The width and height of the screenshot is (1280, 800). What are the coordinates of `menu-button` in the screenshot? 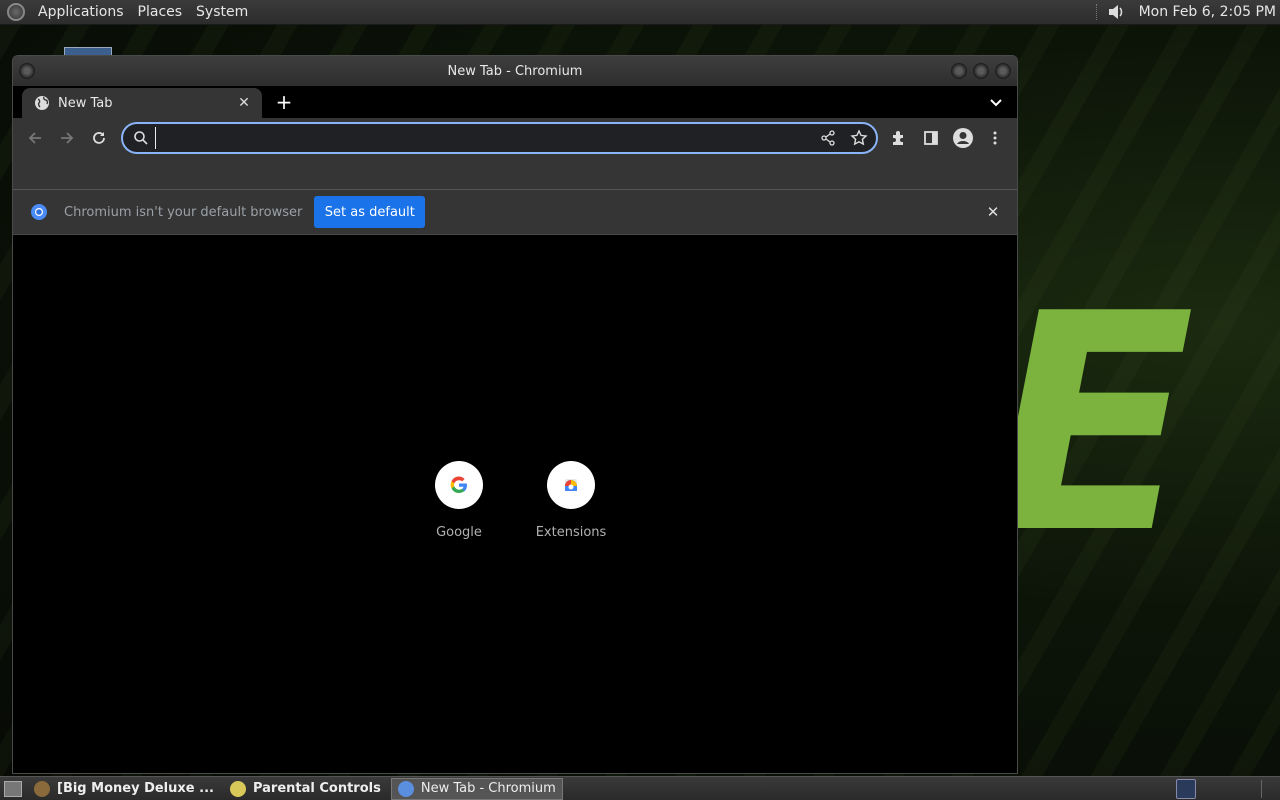 It's located at (995, 138).